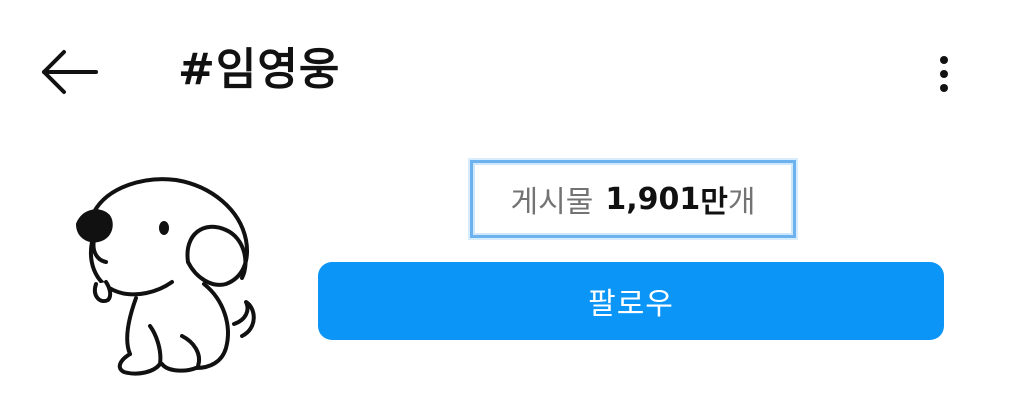 Image resolution: width=1024 pixels, height=410 pixels. I want to click on follow-button: 팔로우, so click(631, 301).